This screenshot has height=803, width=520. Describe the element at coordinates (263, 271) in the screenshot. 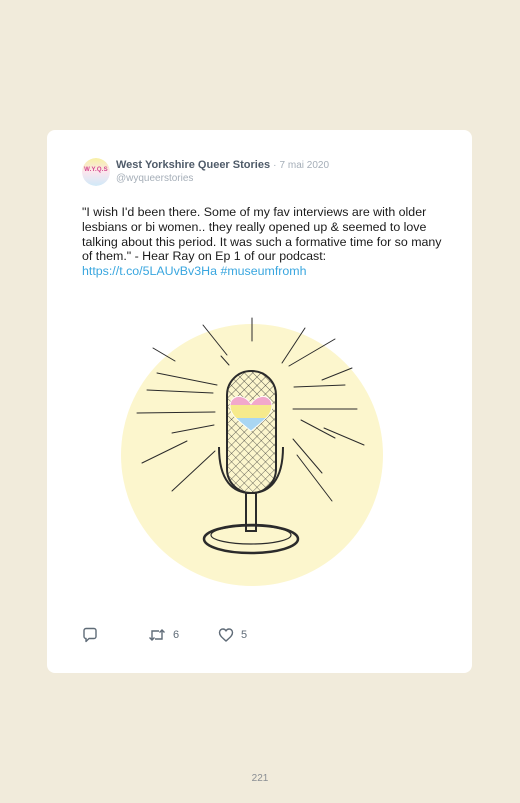

I see `tweet-hashtag: #museumfromh` at that location.